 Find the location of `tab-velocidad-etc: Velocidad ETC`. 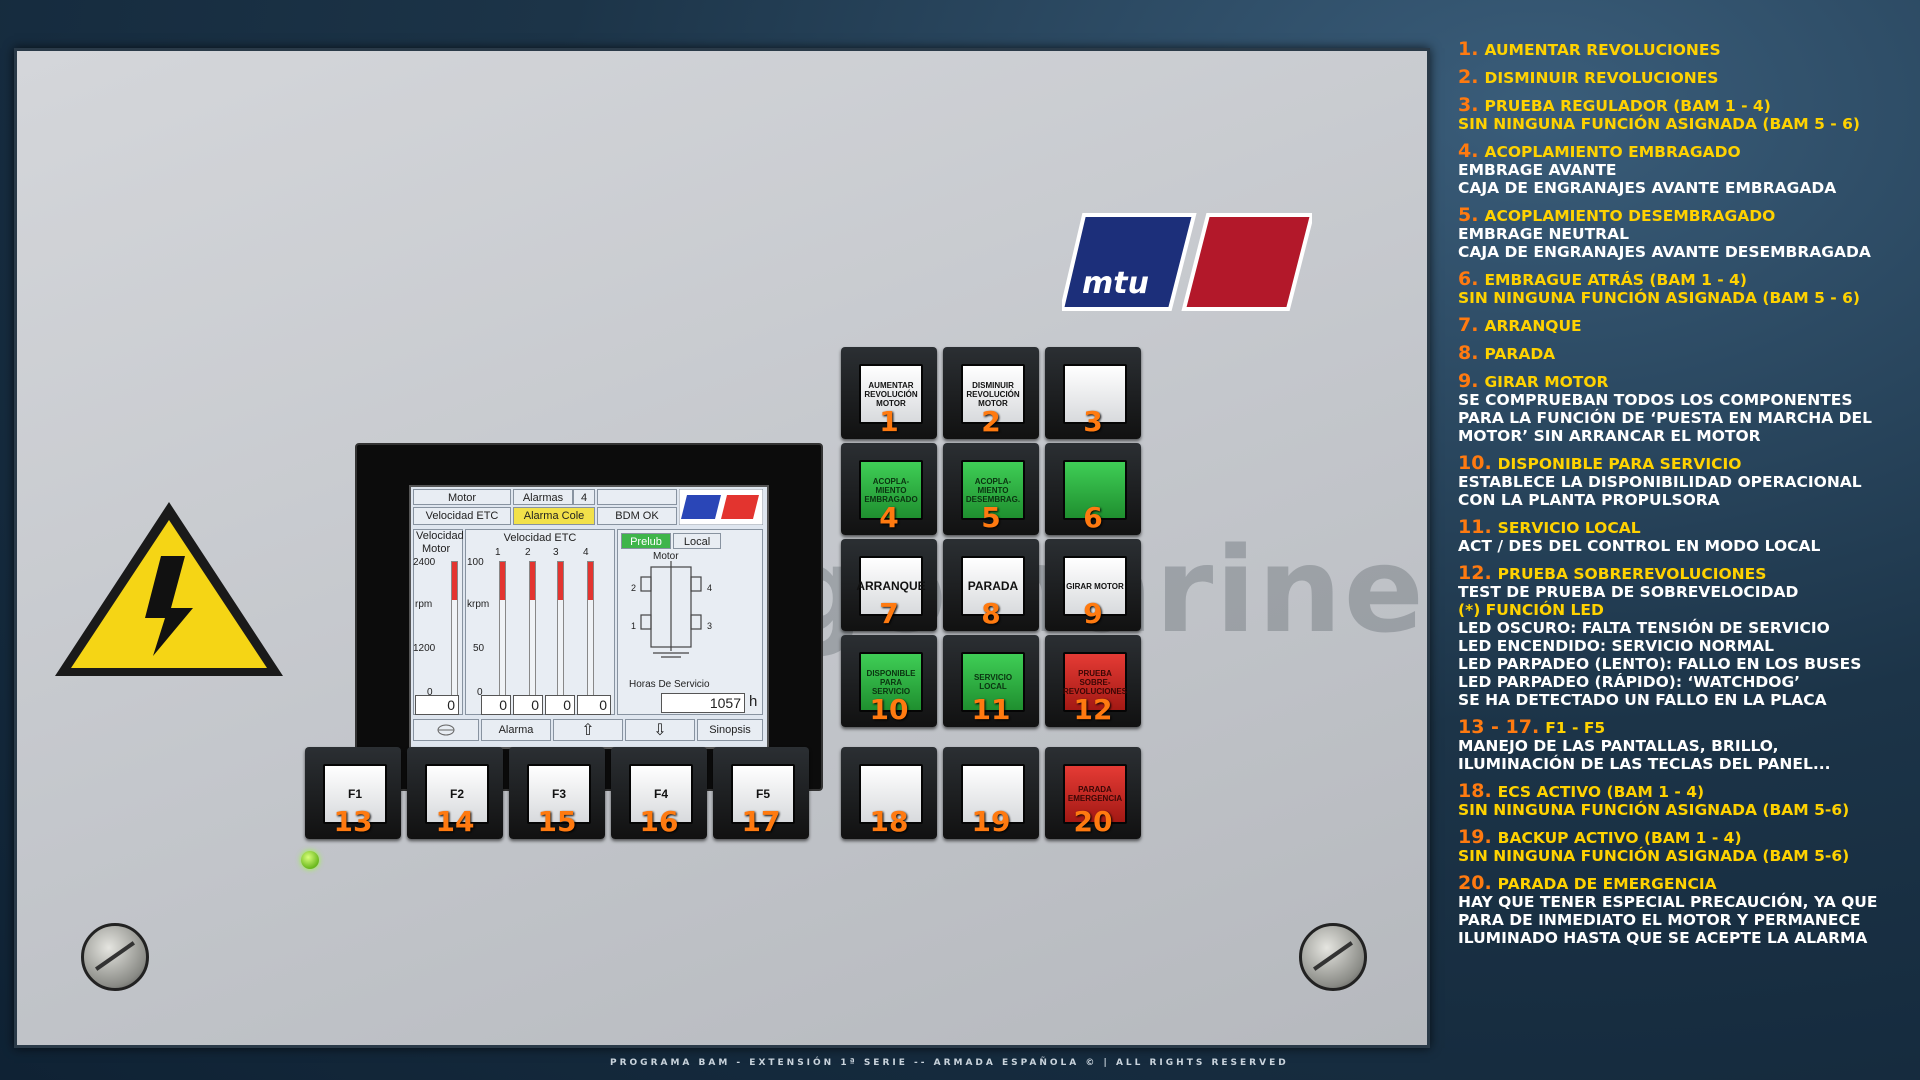

tab-velocidad-etc: Velocidad ETC is located at coordinates (462, 516).